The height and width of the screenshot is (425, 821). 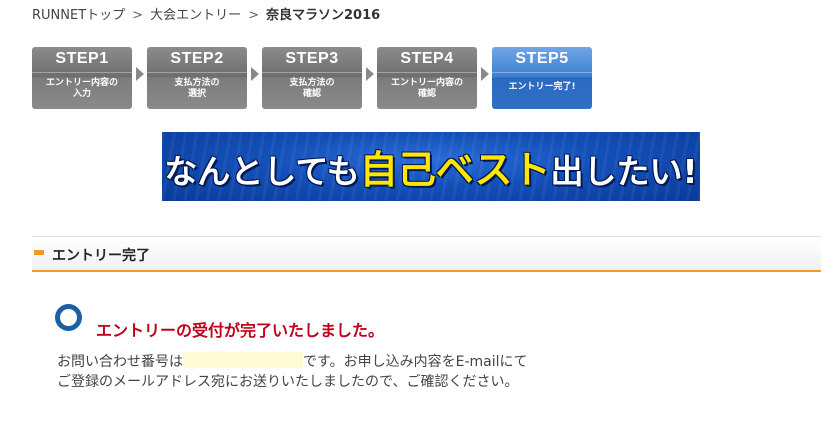 I want to click on section-title: エントリー完了, so click(x=101, y=256).